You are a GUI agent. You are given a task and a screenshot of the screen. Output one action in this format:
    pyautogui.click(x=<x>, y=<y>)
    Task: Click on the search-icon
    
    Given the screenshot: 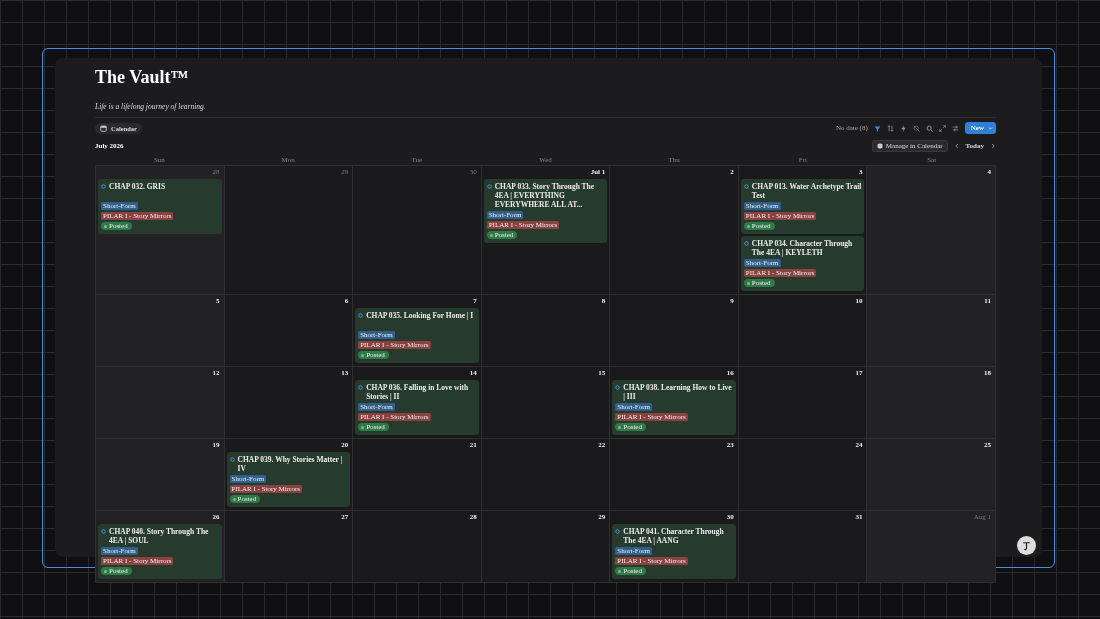 What is the action you would take?
    pyautogui.click(x=929, y=128)
    